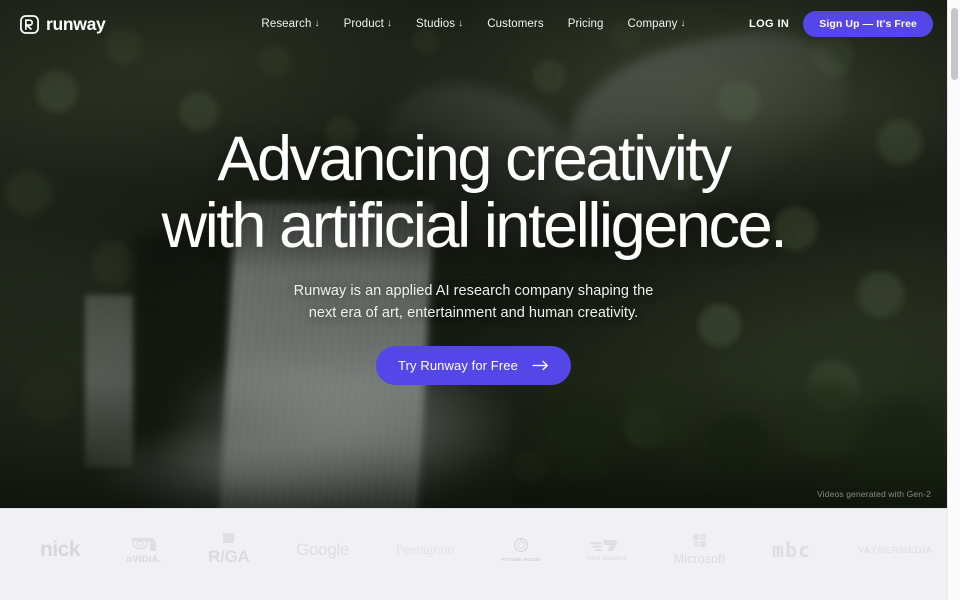 The image size is (960, 600). I want to click on try-runway-for-free-label: Try Runway for Free, so click(458, 366).